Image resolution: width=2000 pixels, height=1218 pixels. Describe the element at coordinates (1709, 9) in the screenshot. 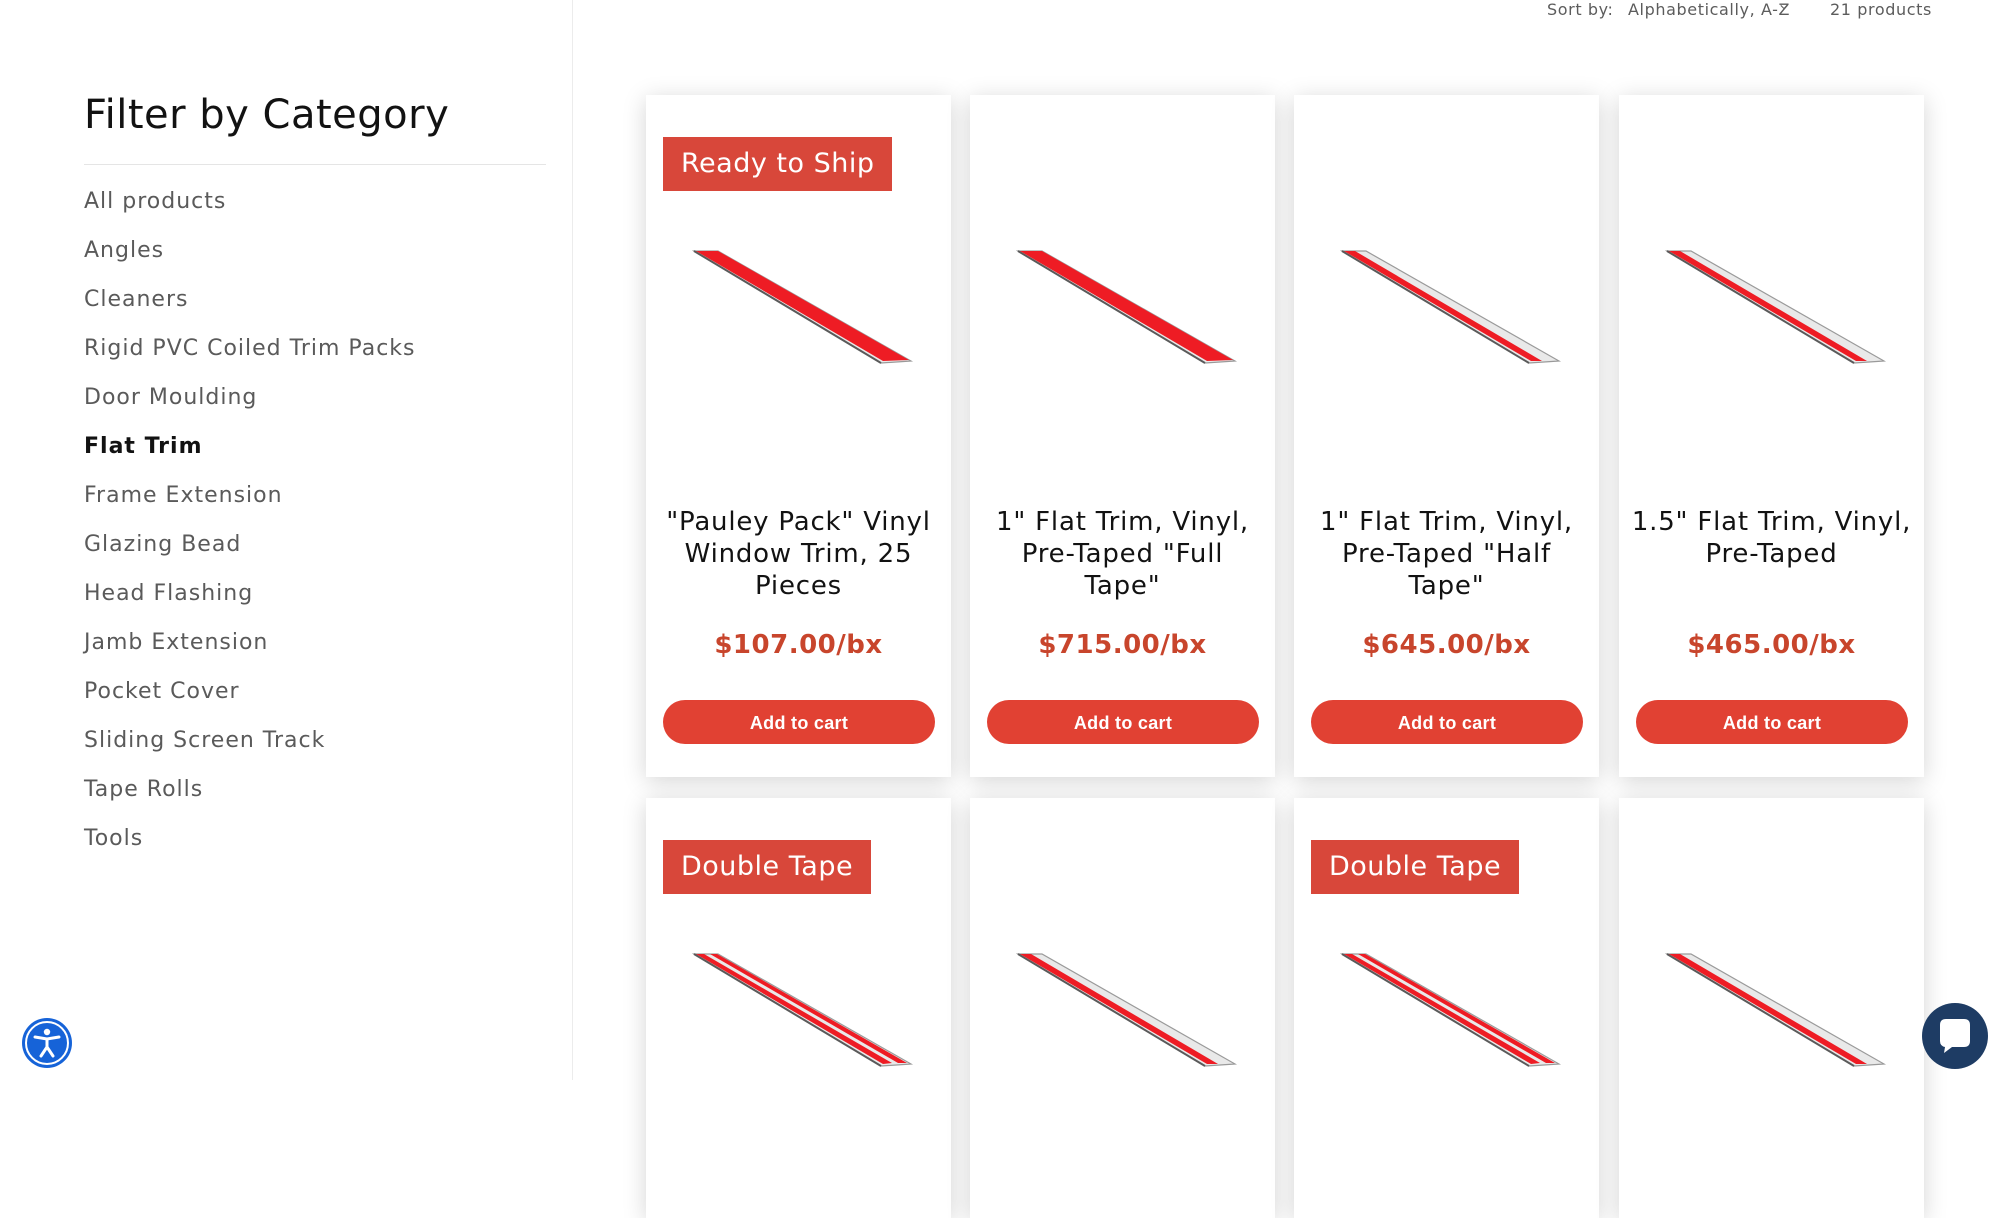

I see `sort-select: Alphabetically, A-Z` at that location.